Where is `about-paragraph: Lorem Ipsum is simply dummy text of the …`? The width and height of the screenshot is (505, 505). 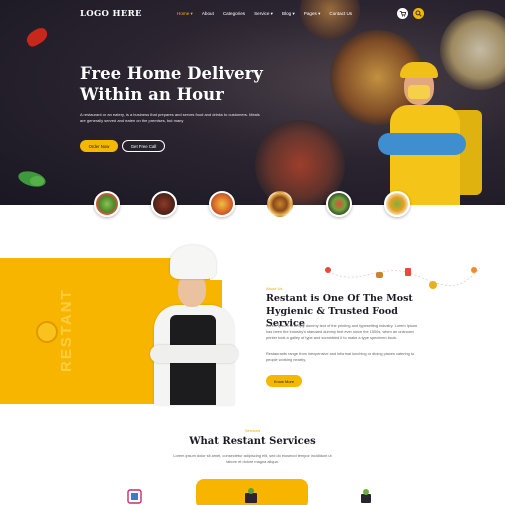
about-paragraph: Lorem Ipsum is simply dummy text of the … is located at coordinates (342, 331).